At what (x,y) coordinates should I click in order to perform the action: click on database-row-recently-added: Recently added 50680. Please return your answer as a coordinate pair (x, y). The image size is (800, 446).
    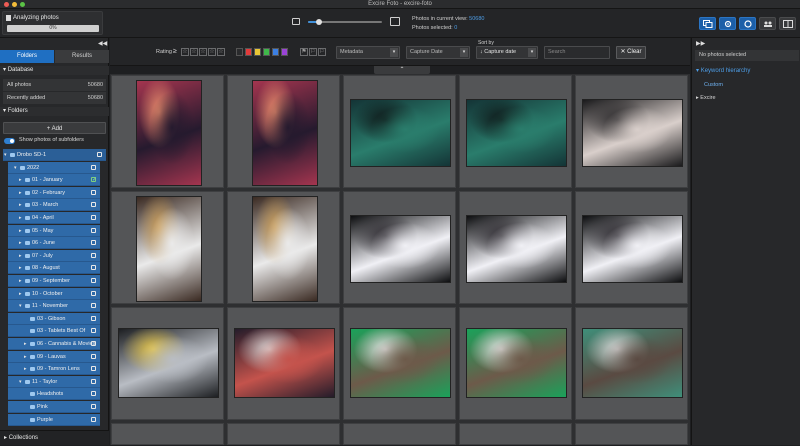
    Looking at the image, I should click on (54, 98).